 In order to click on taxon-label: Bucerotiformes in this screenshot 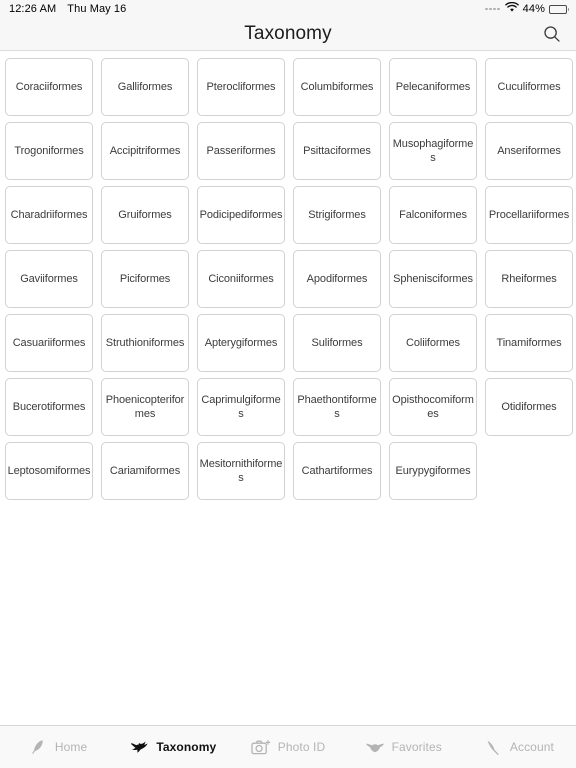, I will do `click(49, 407)`.